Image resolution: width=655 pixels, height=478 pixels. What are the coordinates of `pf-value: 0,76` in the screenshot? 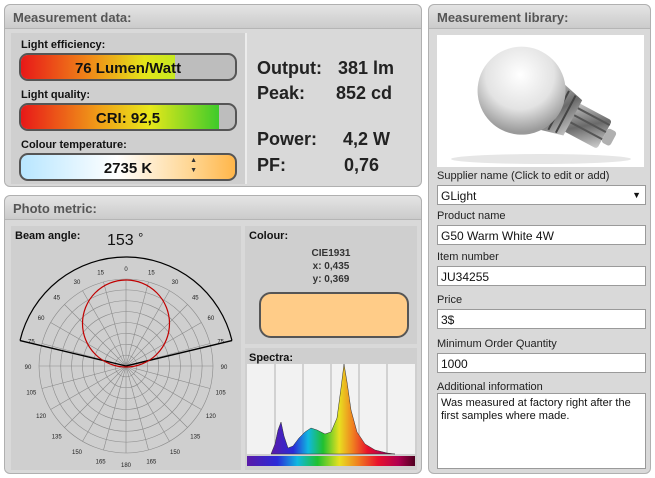 It's located at (362, 165).